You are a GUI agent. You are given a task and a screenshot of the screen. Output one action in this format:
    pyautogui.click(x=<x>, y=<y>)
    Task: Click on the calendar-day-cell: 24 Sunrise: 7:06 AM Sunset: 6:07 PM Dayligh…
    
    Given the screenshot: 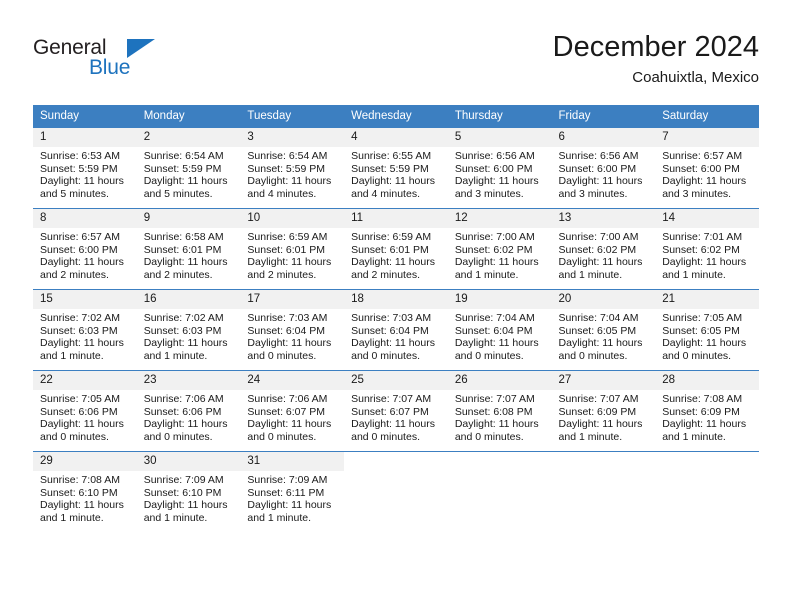 What is the action you would take?
    pyautogui.click(x=292, y=411)
    